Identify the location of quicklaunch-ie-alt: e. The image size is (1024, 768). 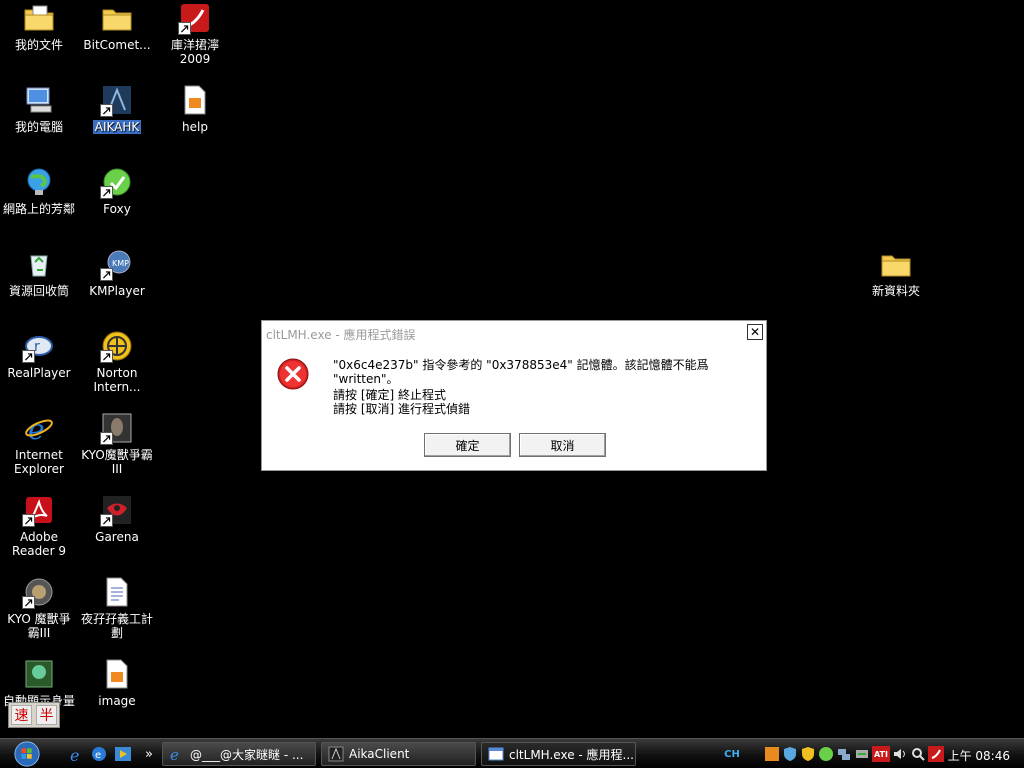
(99, 754).